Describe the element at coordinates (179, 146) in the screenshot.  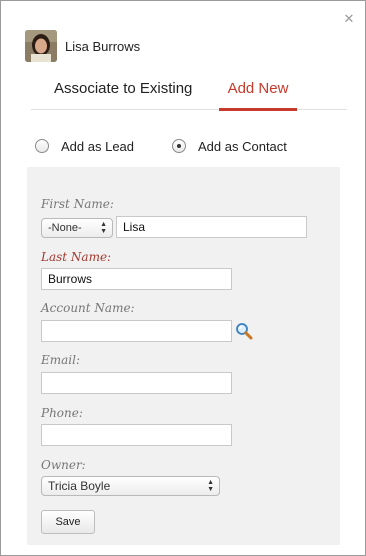
I see `add-as-contact-radio` at that location.